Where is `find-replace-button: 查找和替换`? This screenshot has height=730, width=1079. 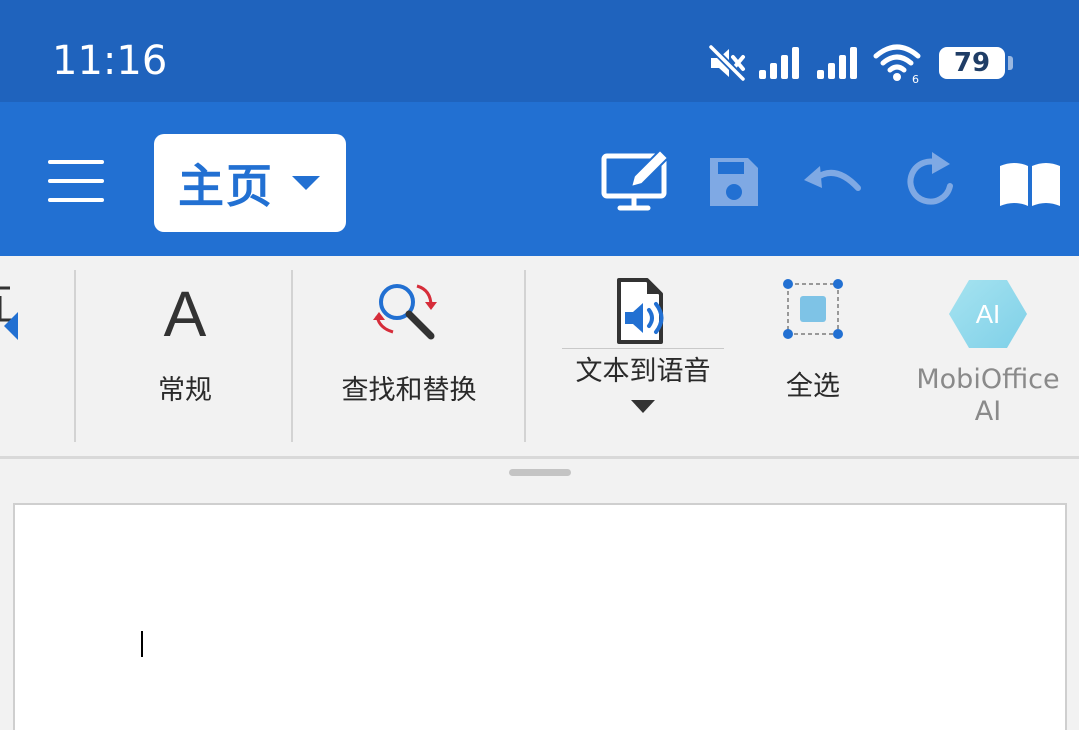 find-replace-button: 查找和替换 is located at coordinates (409, 341).